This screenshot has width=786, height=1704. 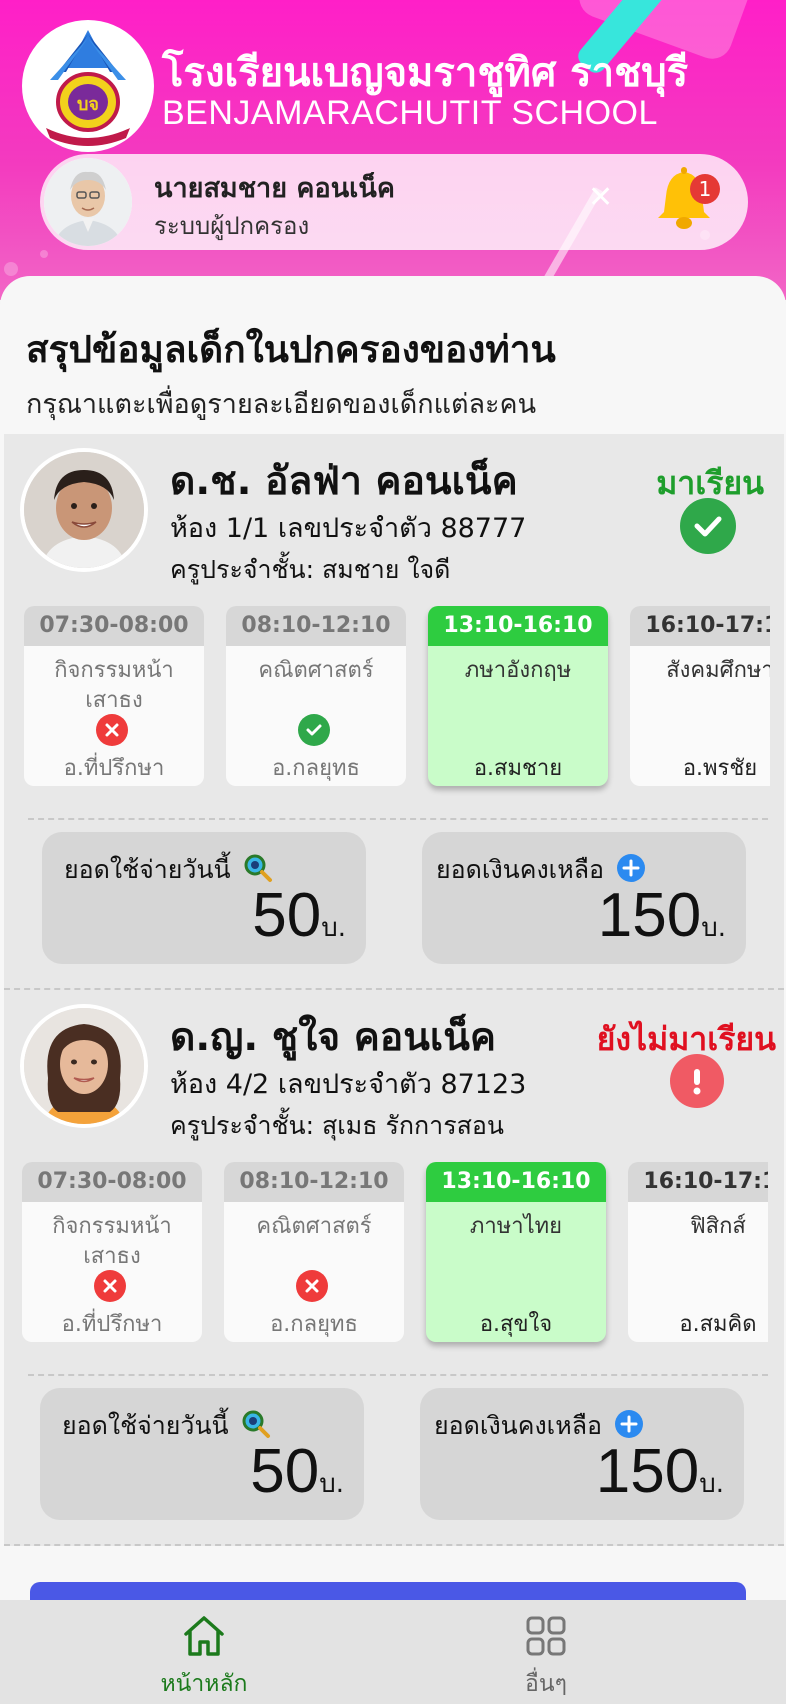 I want to click on child-photo-girl-icon, so click(x=84, y=1066).